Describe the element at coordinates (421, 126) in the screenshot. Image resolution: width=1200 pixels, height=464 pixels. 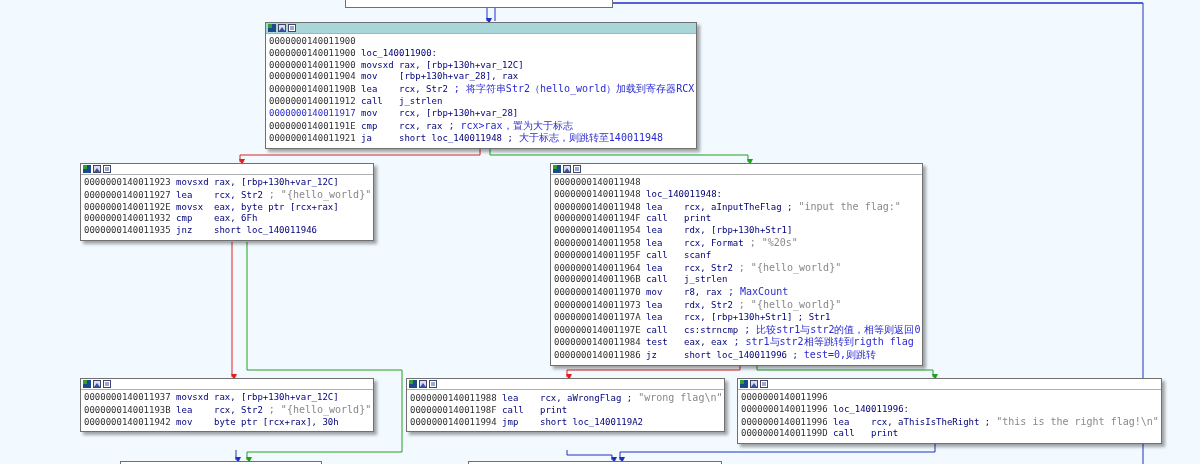
I see `code-line: 000000014001191E cmp rcx, rax ; rcx>rax，置为大于标志` at that location.